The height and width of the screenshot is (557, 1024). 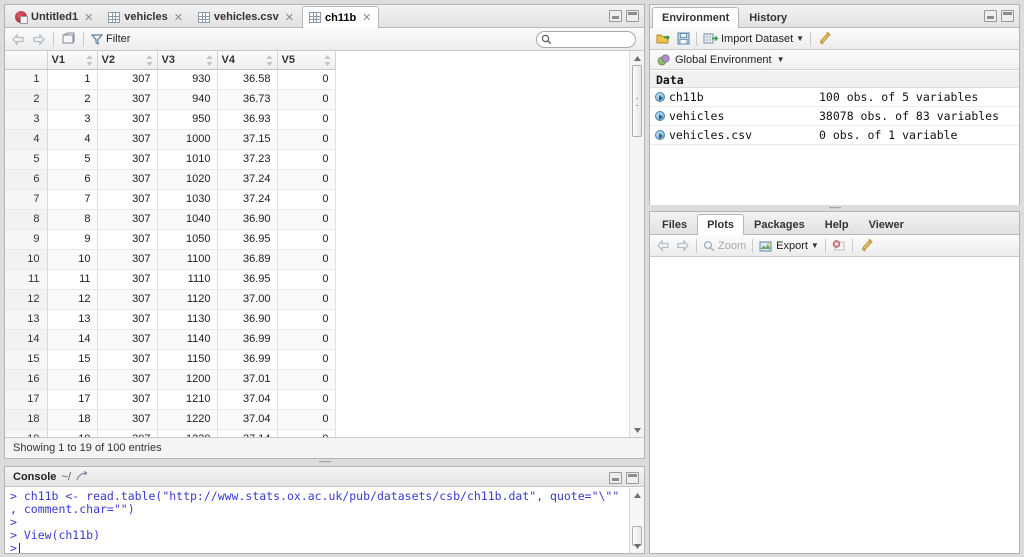 I want to click on column-header-v3: V3, so click(x=187, y=60).